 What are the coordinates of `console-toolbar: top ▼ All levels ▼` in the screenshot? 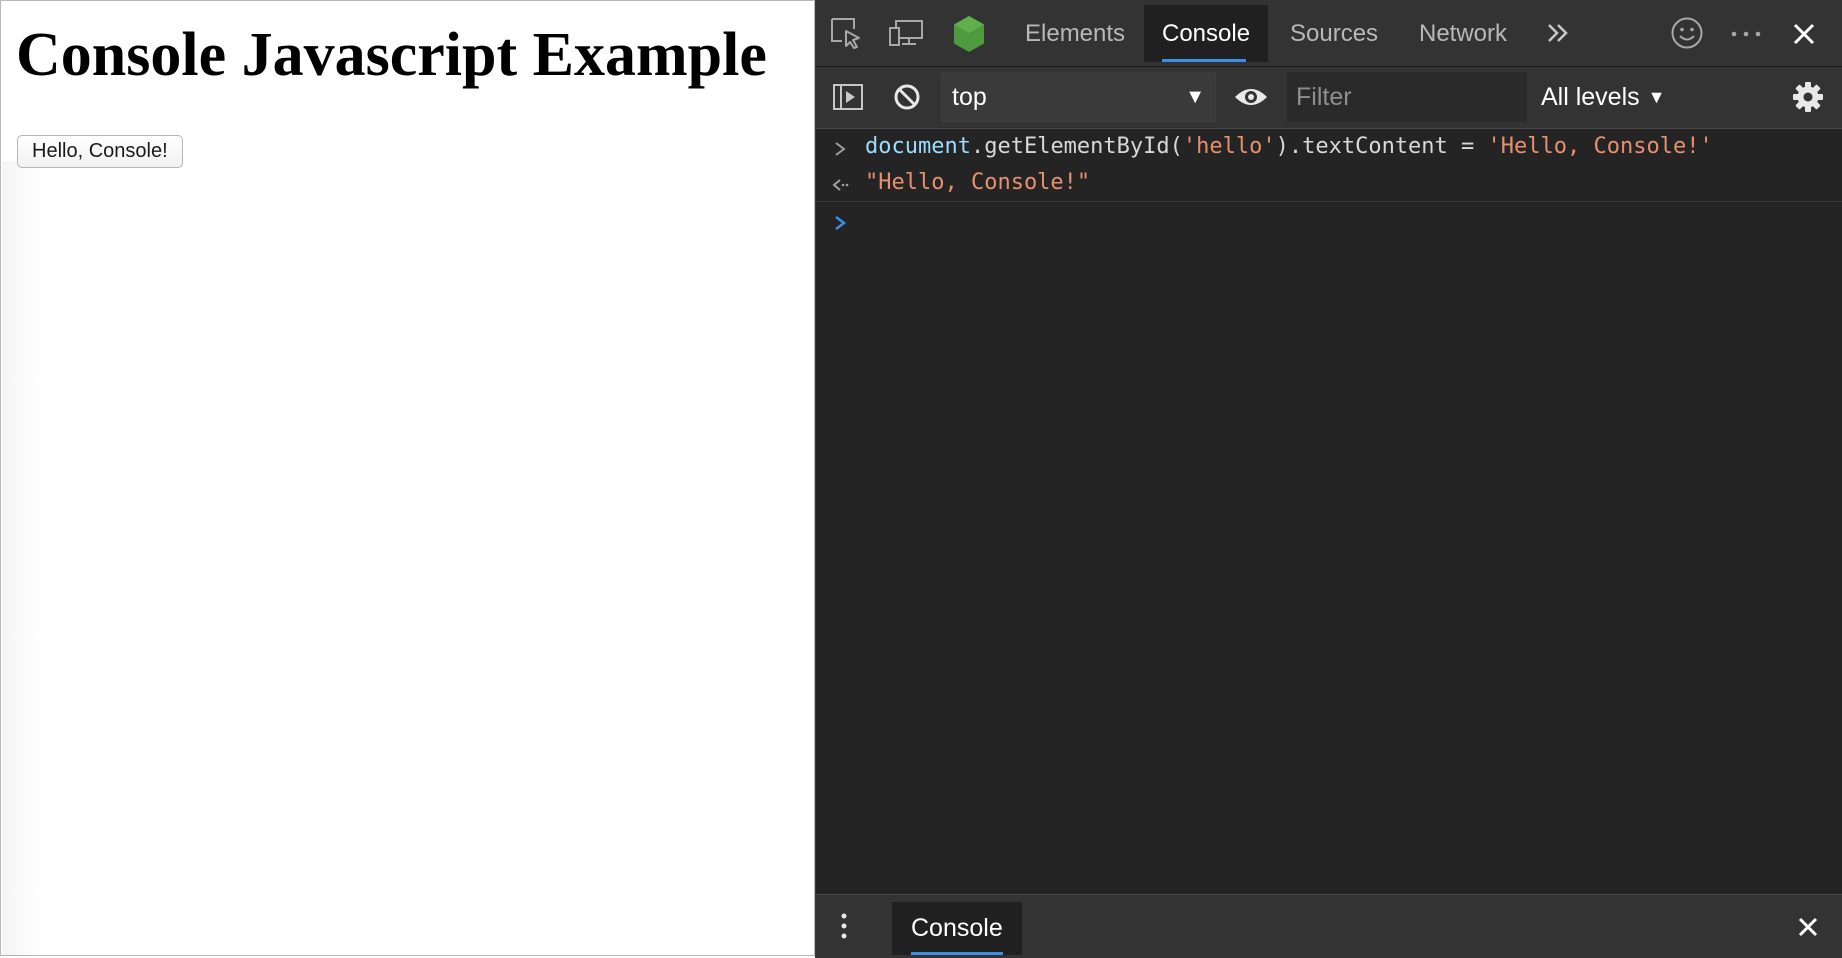 It's located at (1329, 98).